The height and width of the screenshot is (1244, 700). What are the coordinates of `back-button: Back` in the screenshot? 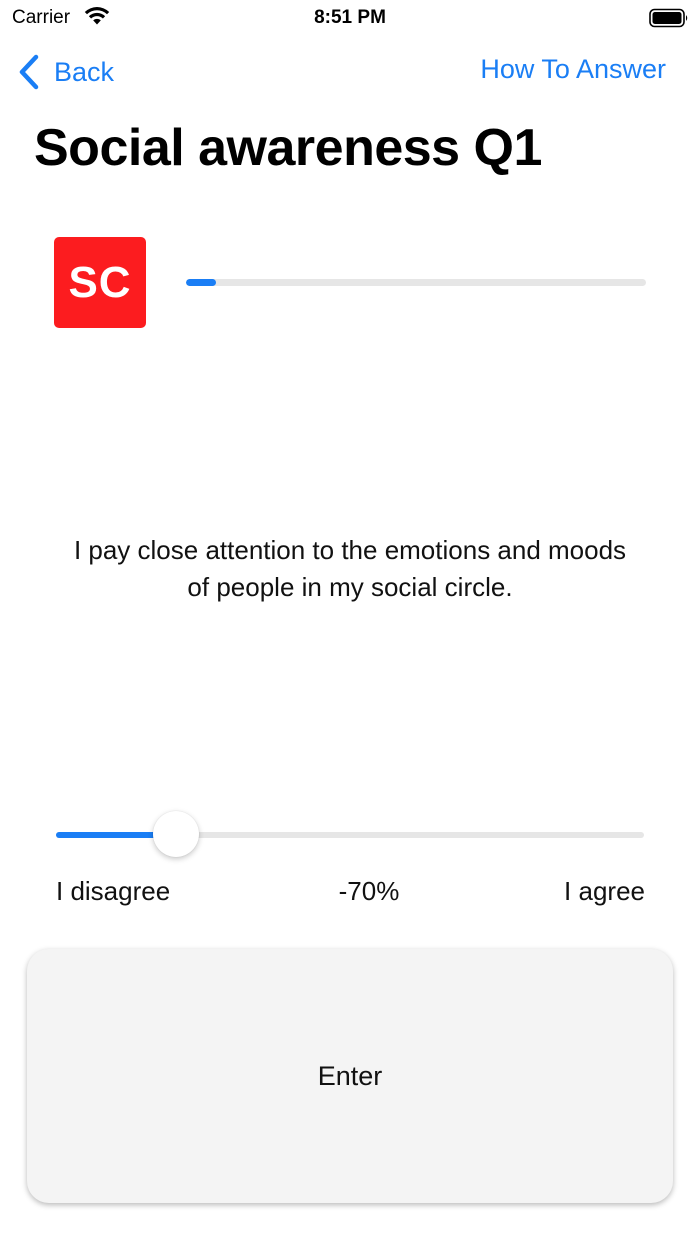 It's located at (66, 72).